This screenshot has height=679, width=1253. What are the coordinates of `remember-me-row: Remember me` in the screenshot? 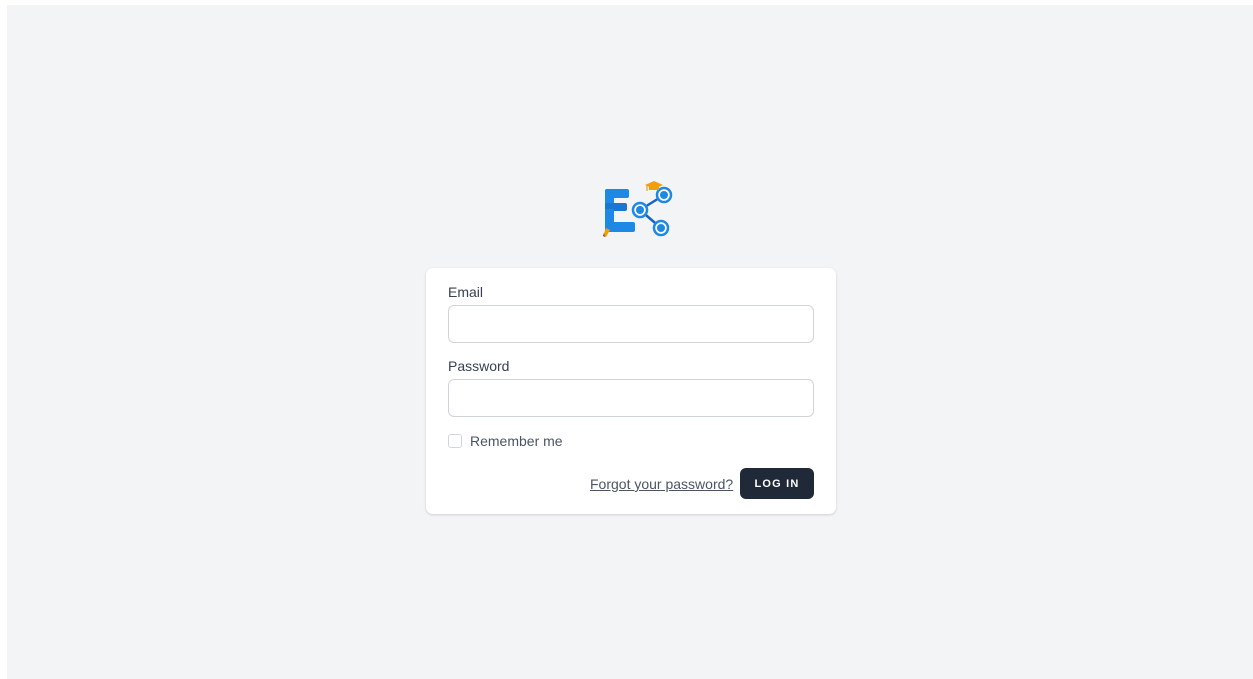 It's located at (505, 441).